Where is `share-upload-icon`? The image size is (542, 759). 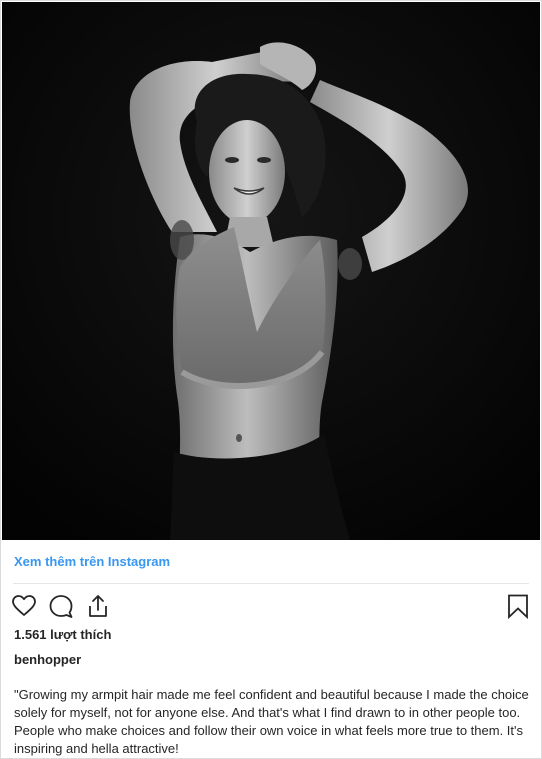 share-upload-icon is located at coordinates (98, 606).